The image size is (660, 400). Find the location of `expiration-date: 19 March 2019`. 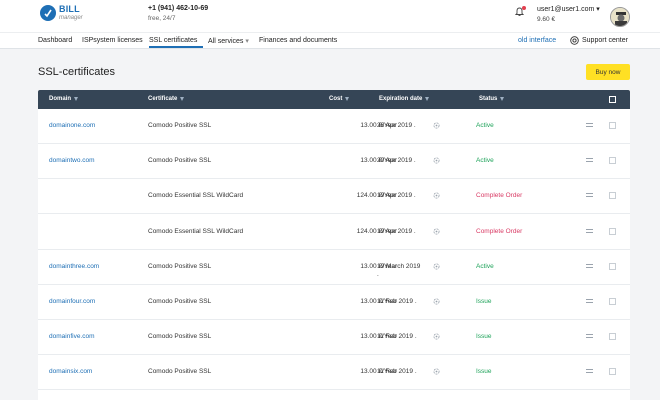

expiration-date: 19 March 2019 is located at coordinates (399, 266).